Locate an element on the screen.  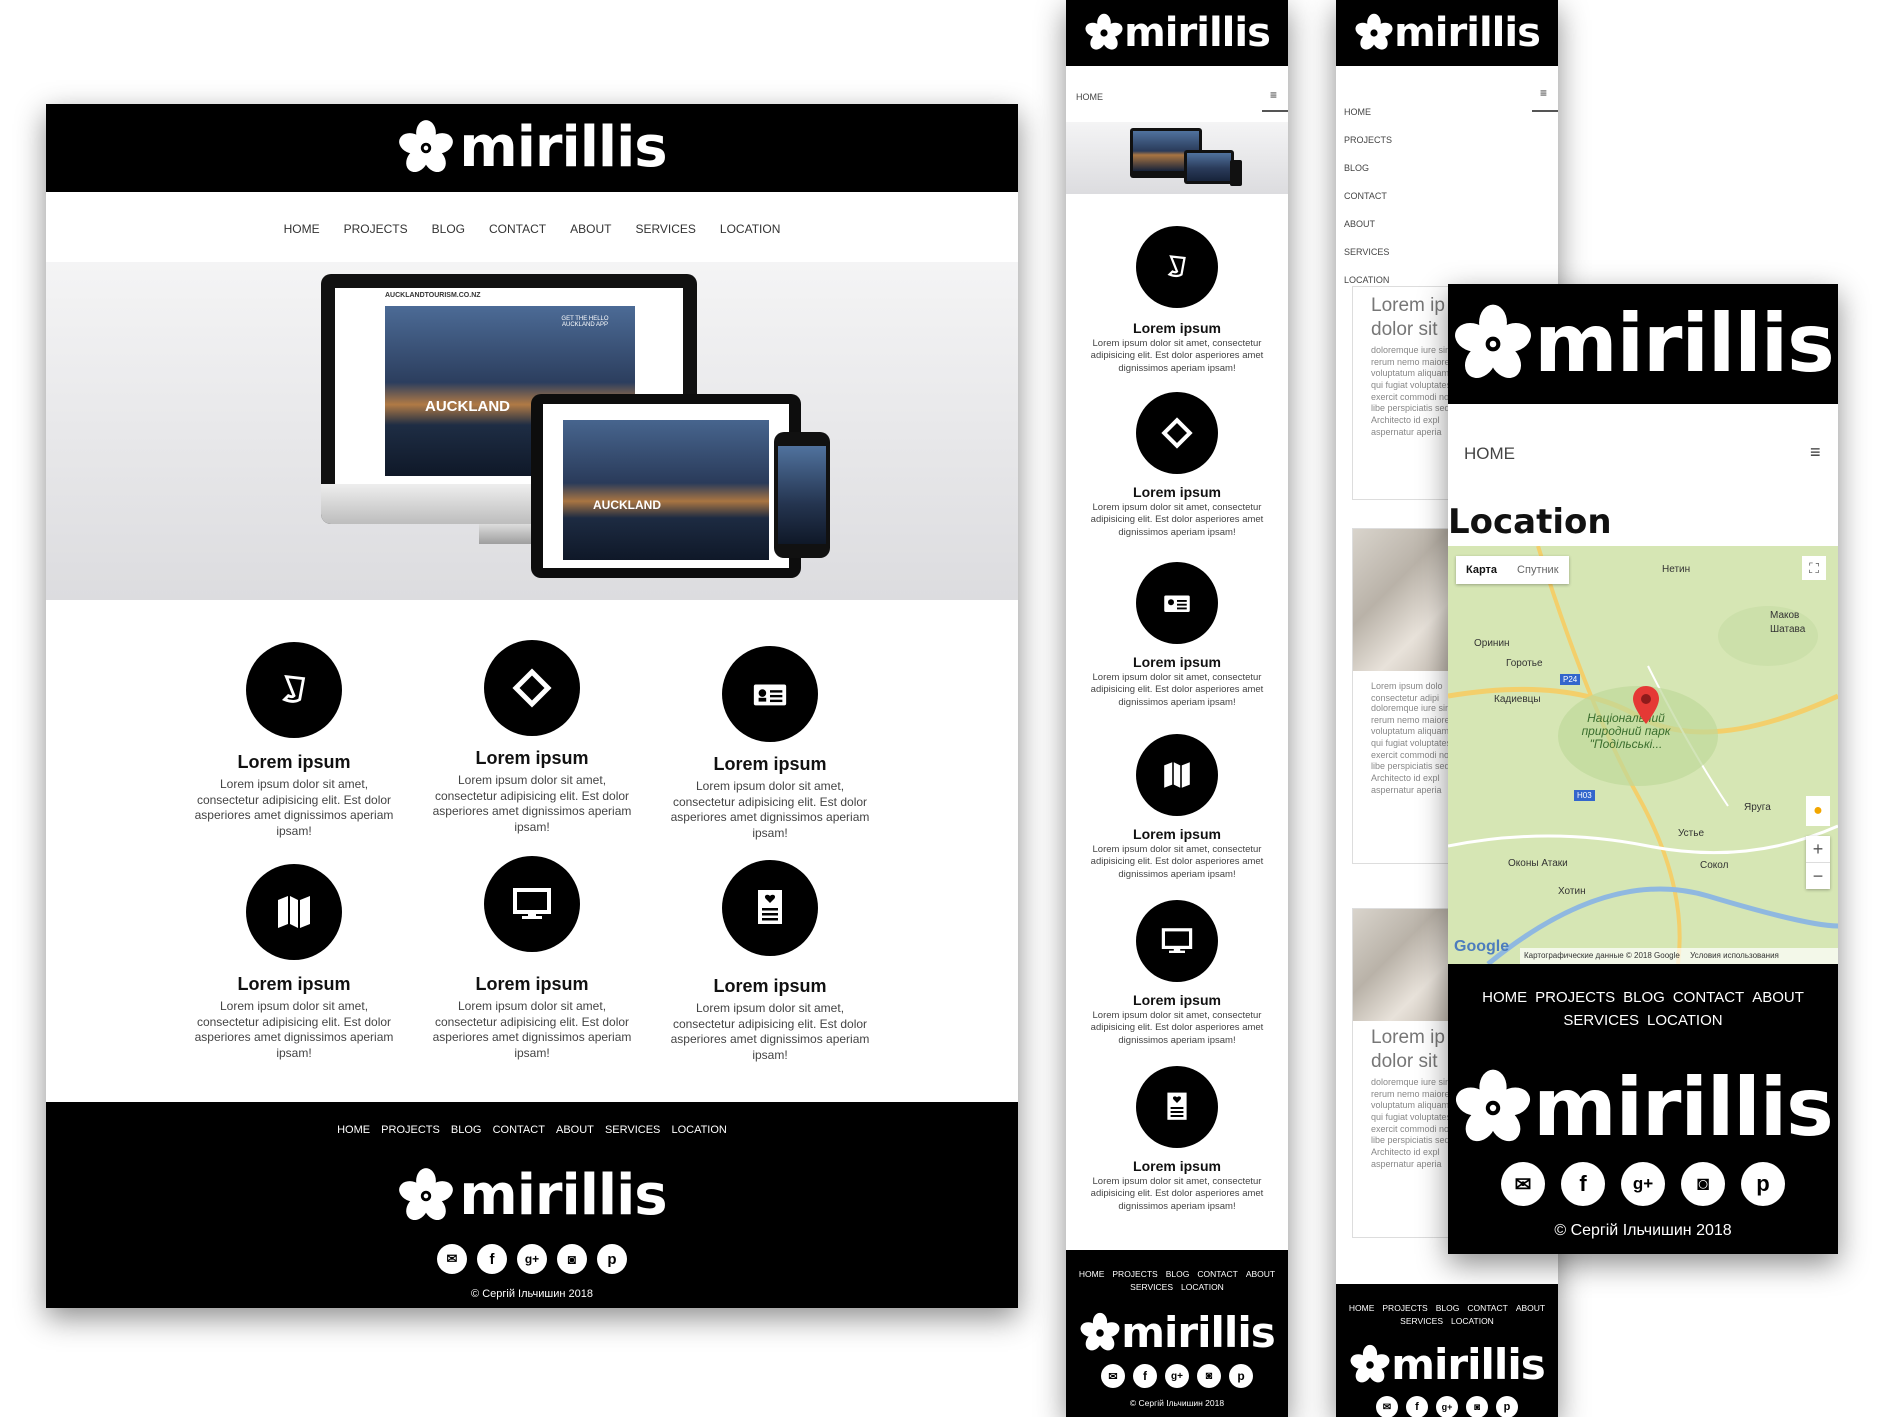
road-badge: H03 is located at coordinates (1584, 795).